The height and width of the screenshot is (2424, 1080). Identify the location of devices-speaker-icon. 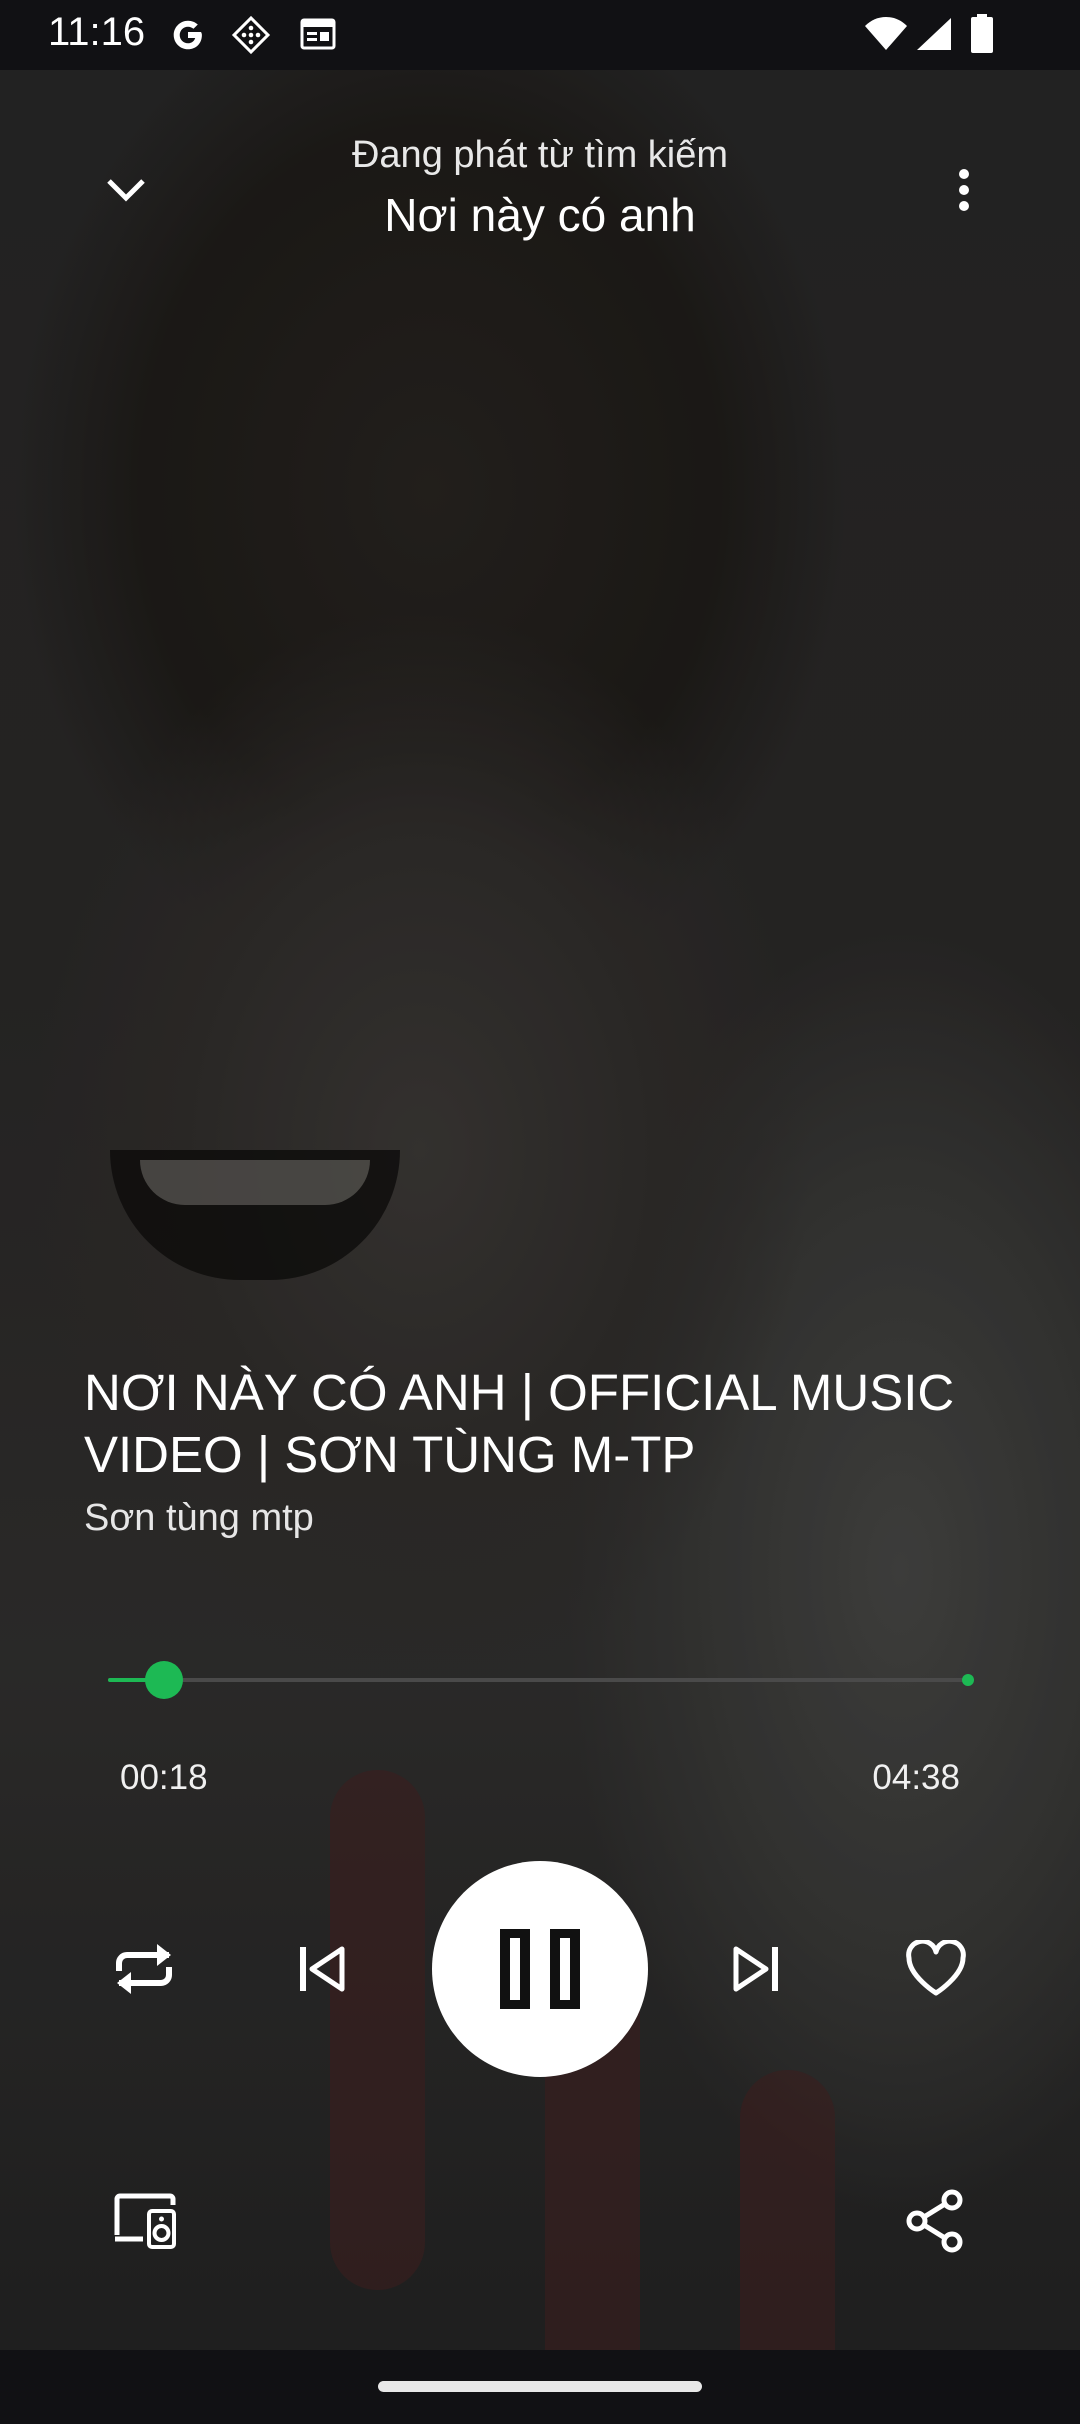
(145, 2221).